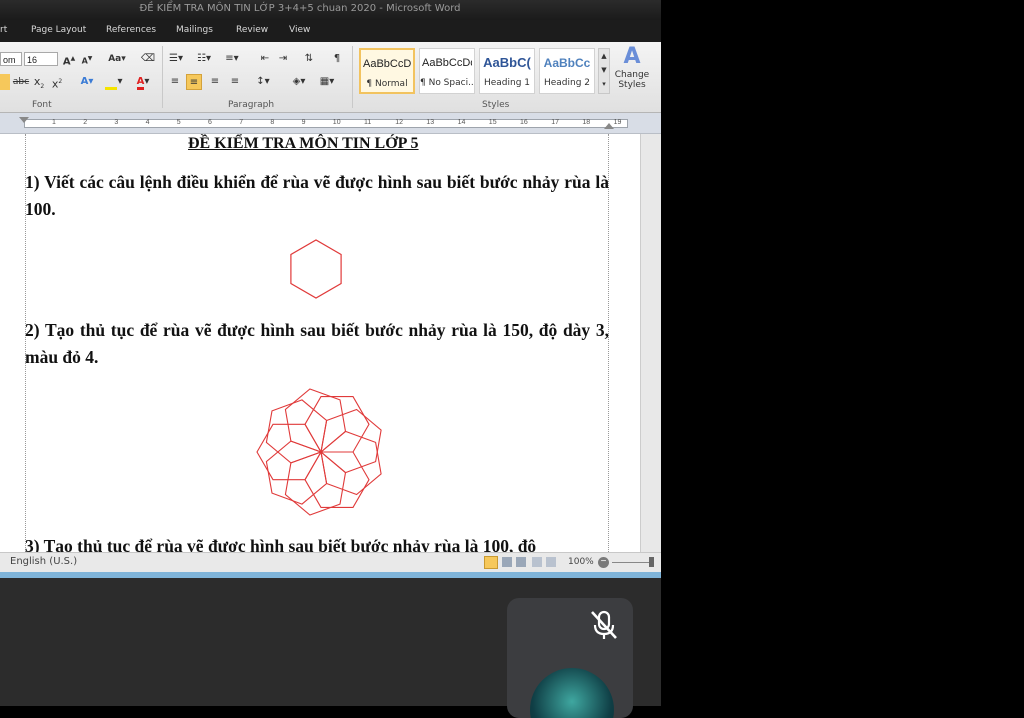 Image resolution: width=1024 pixels, height=718 pixels. Describe the element at coordinates (399, 122) in the screenshot. I see `ruler-number: 12` at that location.